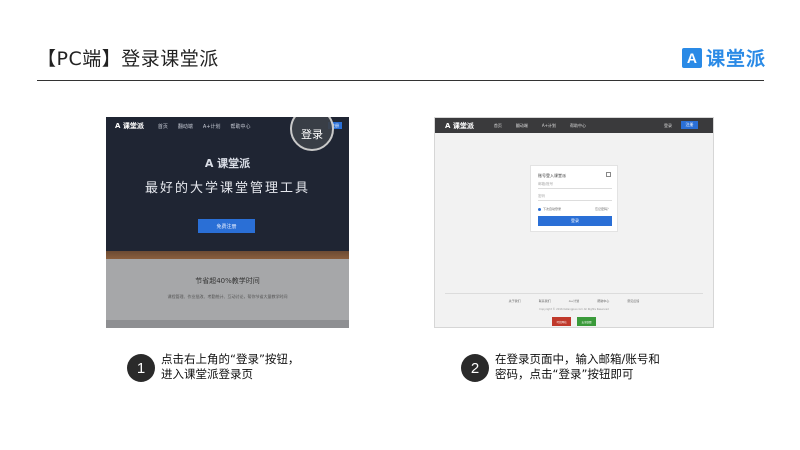 The image size is (800, 450). What do you see at coordinates (227, 324) in the screenshot?
I see `browser-bottom-bar` at bounding box center [227, 324].